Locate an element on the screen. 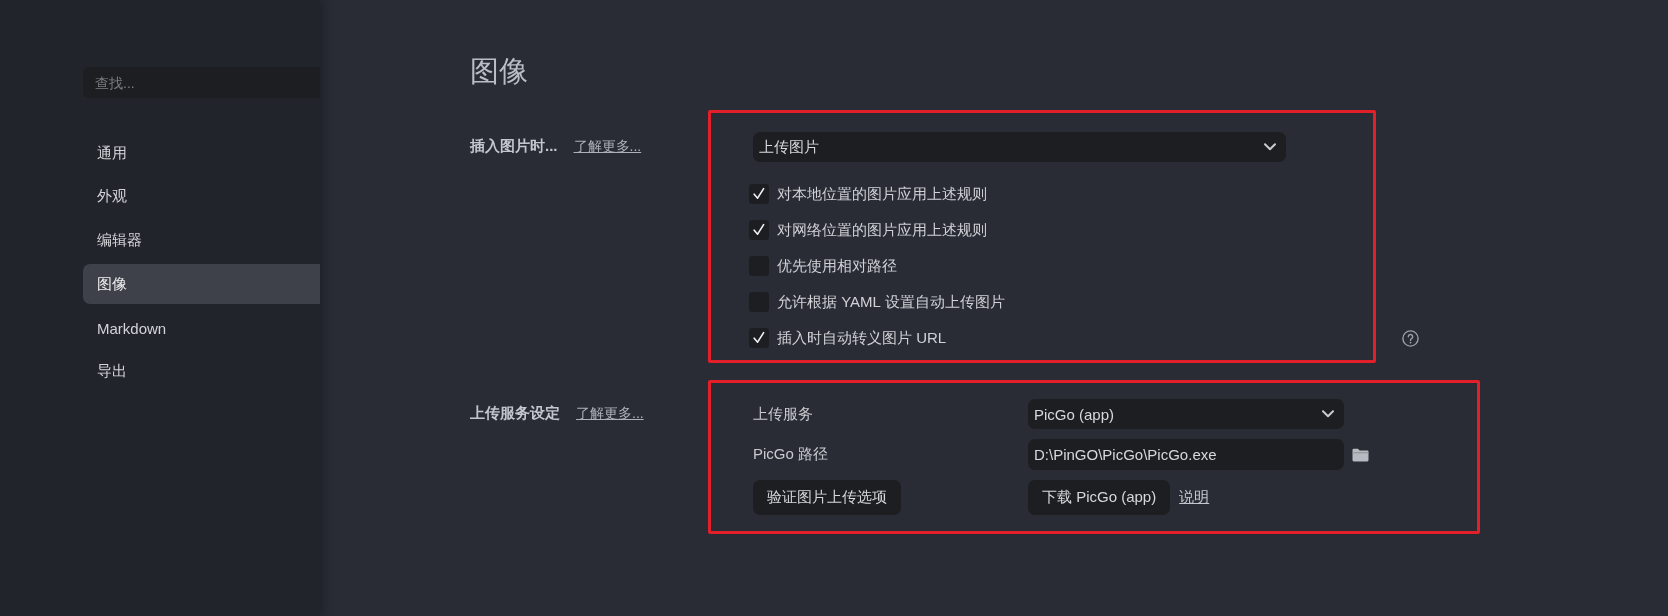 The height and width of the screenshot is (616, 1668). checkbox-label: 允许根据 YAML 设置自动上传图片 is located at coordinates (891, 302).